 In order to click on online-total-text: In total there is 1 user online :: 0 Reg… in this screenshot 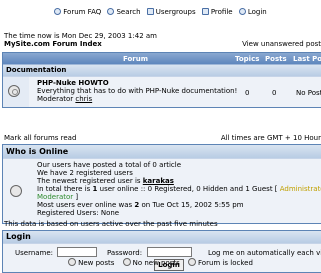, I will do `click(179, 189)`.